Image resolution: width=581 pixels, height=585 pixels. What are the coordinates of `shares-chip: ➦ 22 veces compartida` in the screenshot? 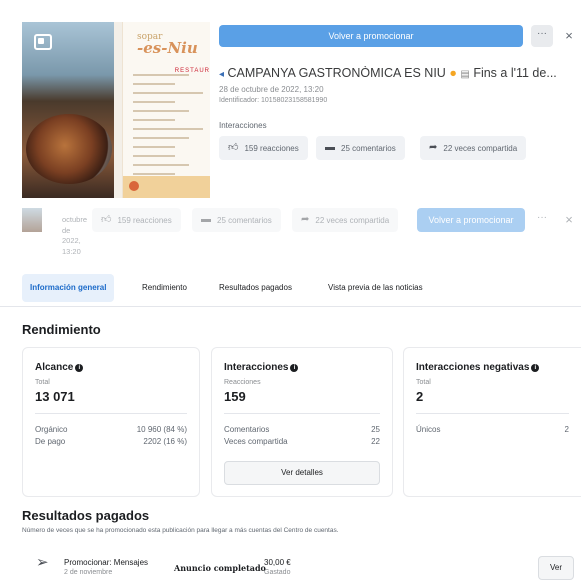 It's located at (473, 148).